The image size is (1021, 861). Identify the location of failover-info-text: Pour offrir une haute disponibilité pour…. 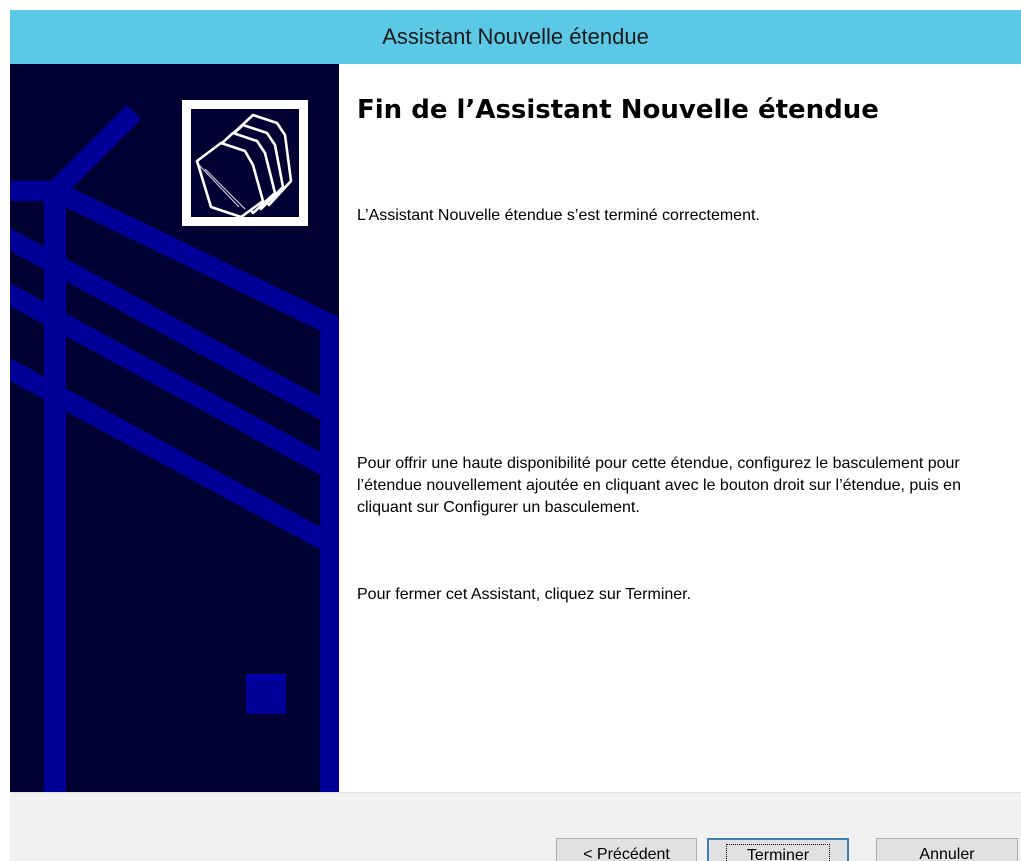
(659, 485).